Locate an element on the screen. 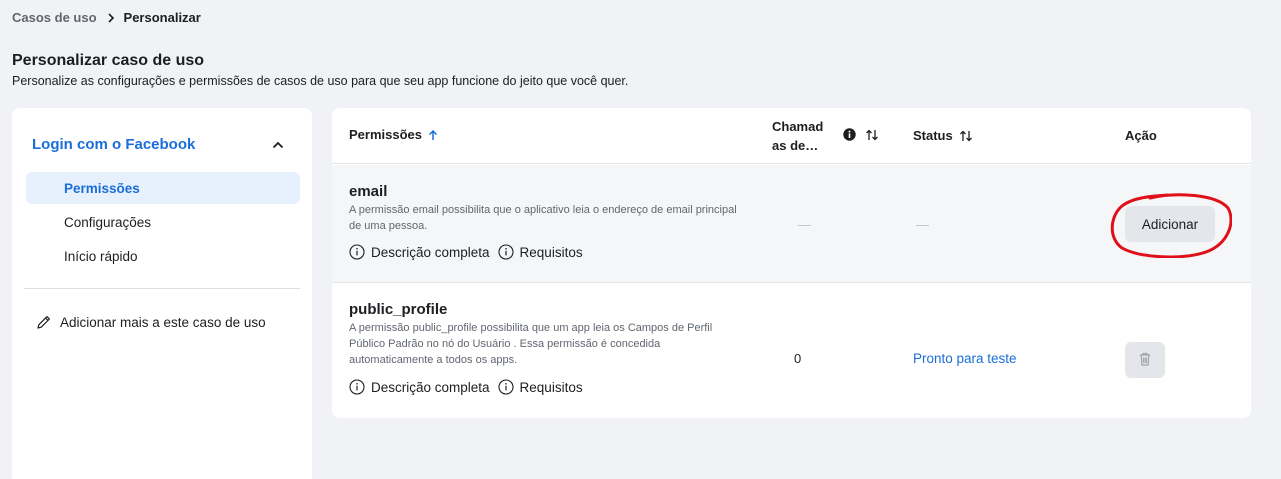 The image size is (1281, 479). table-header: Permissões Chamad as de… Status Ação is located at coordinates (791, 136).